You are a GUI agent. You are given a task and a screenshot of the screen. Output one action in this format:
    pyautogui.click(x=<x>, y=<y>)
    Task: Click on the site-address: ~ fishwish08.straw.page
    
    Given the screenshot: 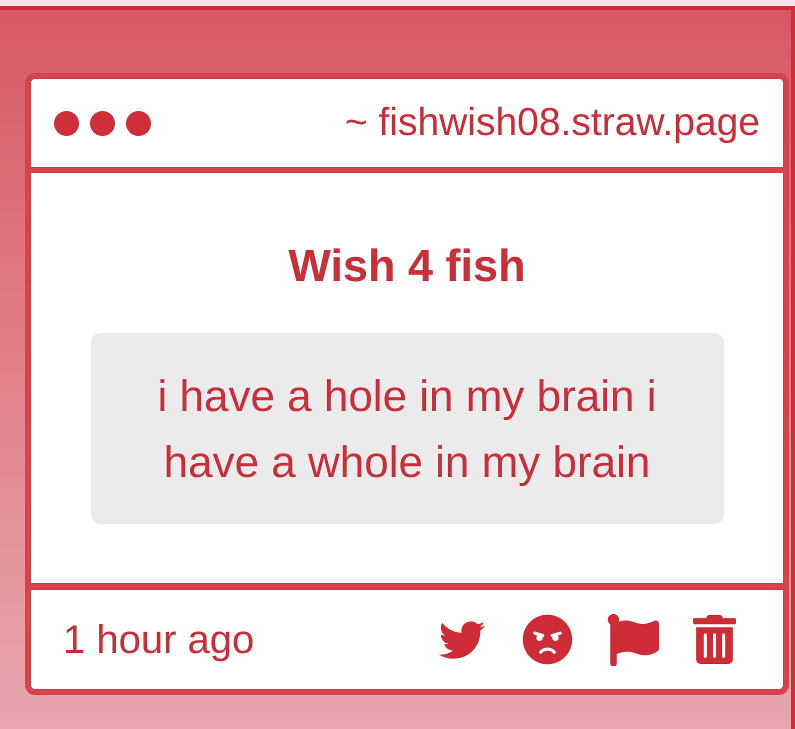 What is the action you would take?
    pyautogui.click(x=552, y=123)
    